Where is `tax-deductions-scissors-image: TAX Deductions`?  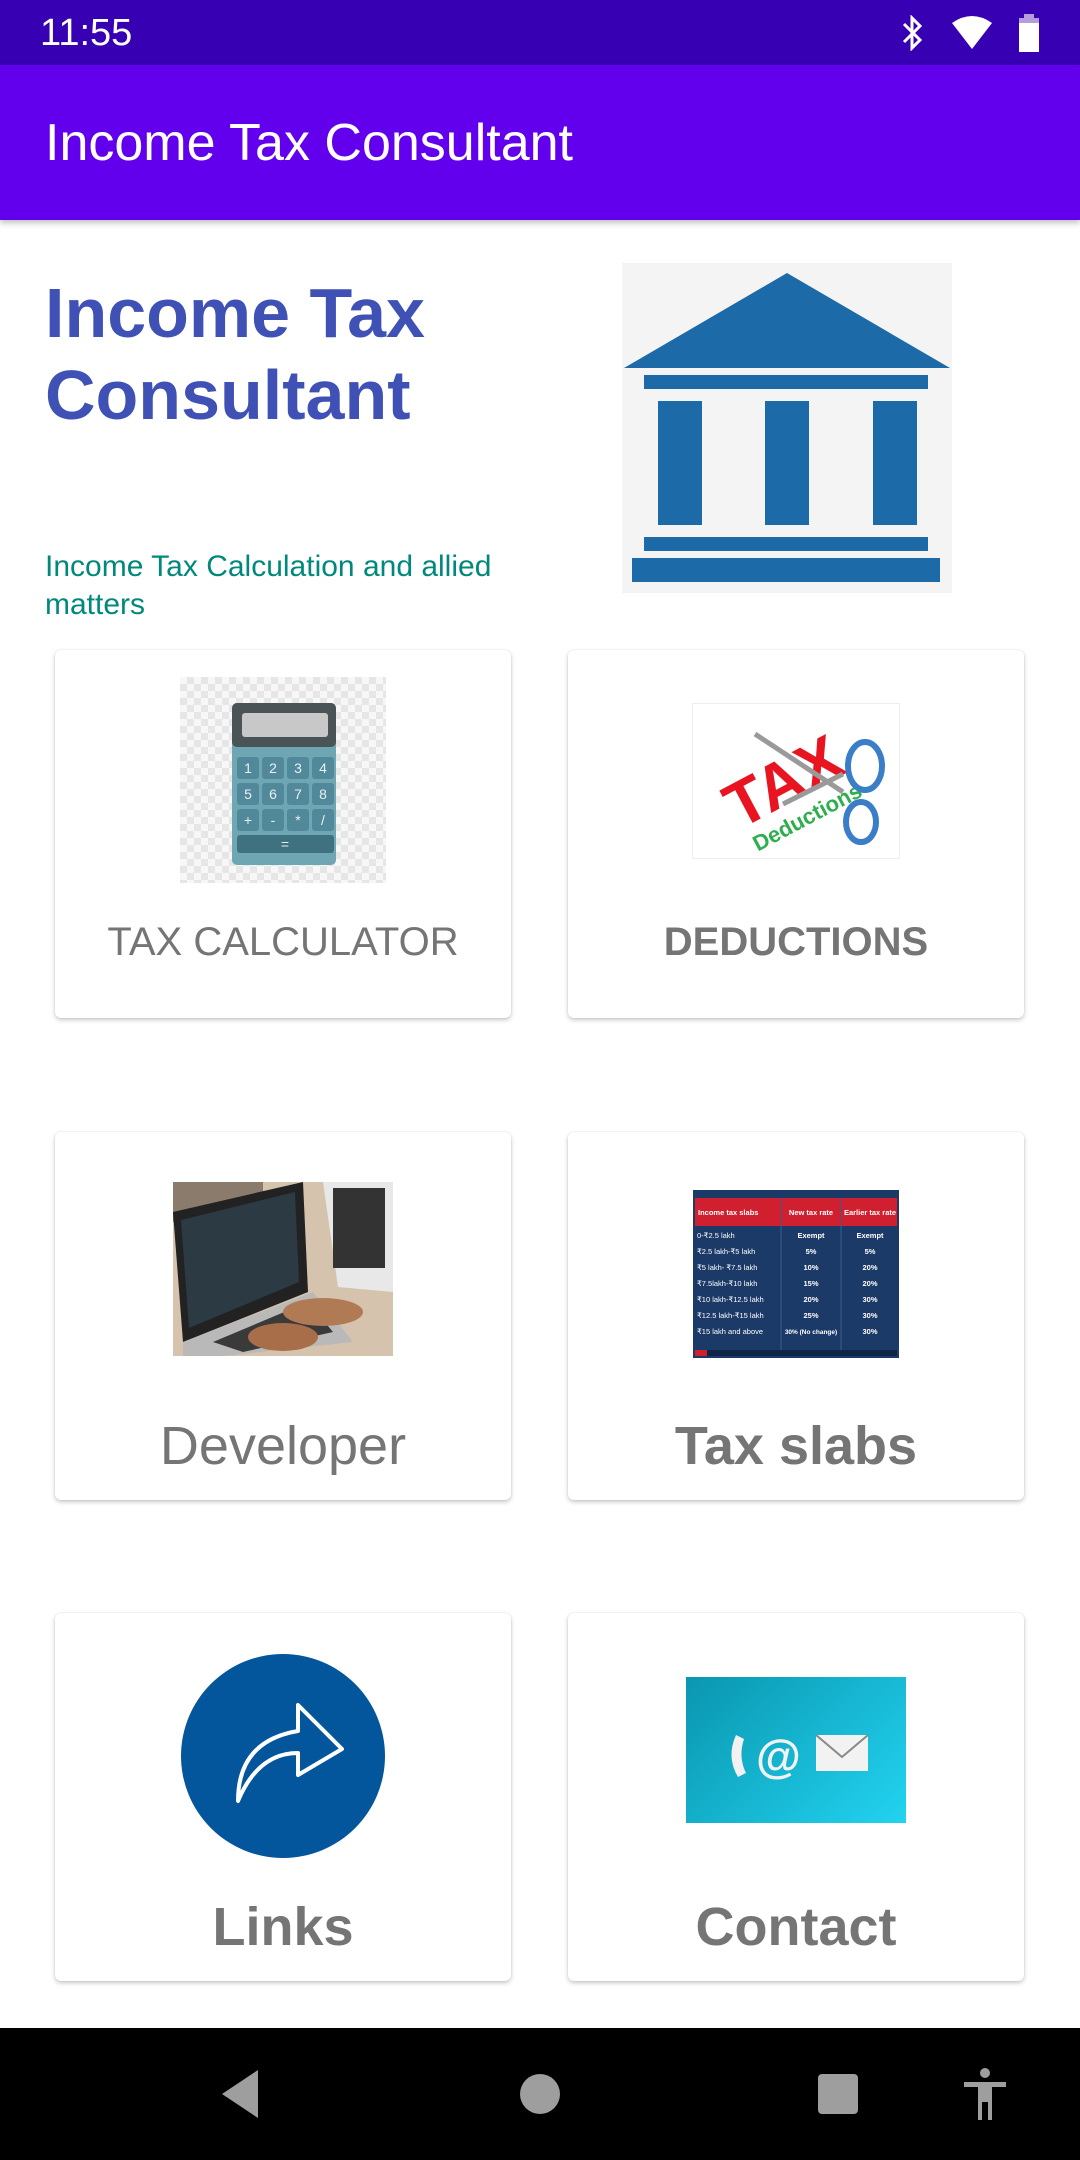
tax-deductions-scissors-image: TAX Deductions is located at coordinates (796, 781).